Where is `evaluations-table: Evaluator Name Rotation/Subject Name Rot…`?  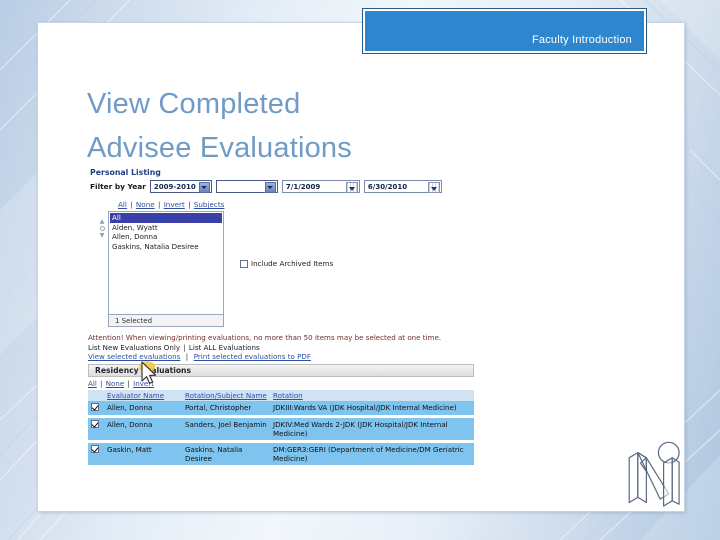
evaluations-table: Evaluator Name Rotation/Subject Name Rot… is located at coordinates (281, 428).